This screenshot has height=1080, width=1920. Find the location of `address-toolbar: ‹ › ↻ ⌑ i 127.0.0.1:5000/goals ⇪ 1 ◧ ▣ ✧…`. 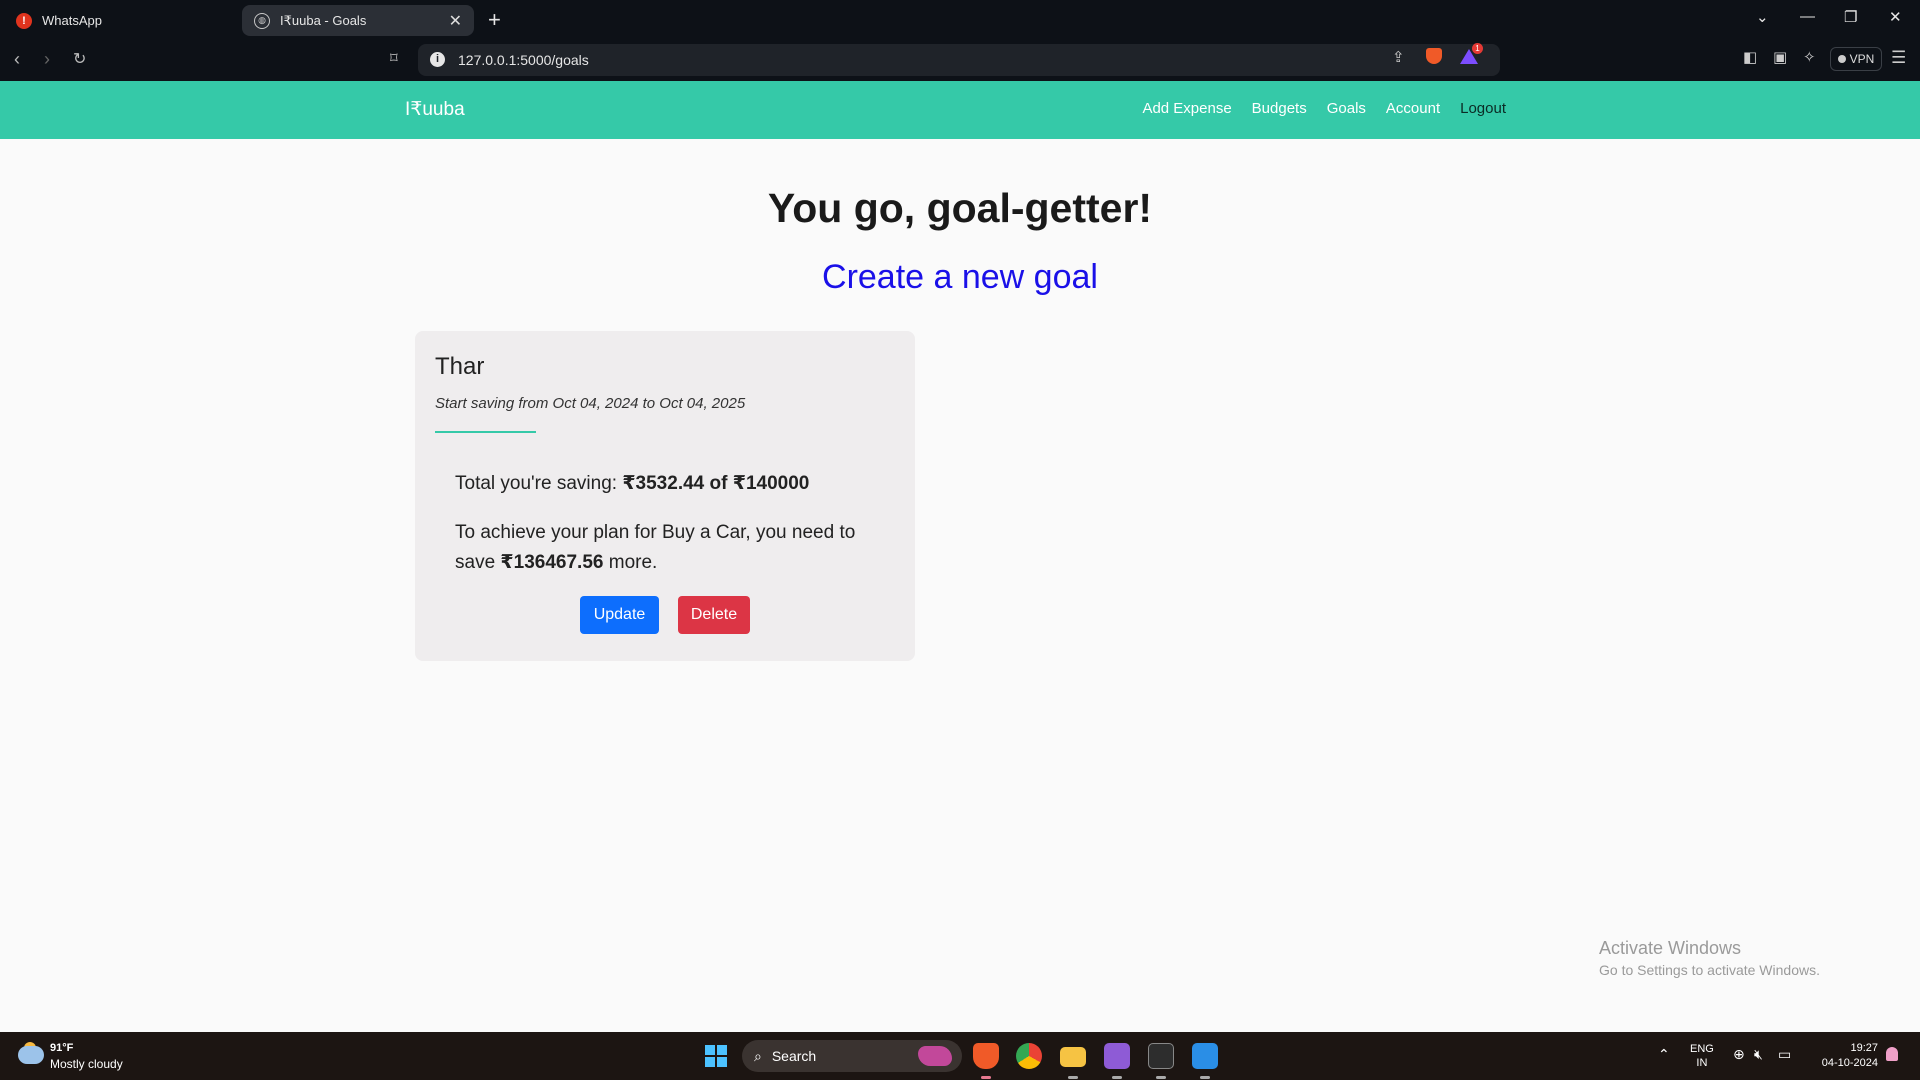

address-toolbar: ‹ › ↻ ⌑ i 127.0.0.1:5000/goals ⇪ 1 ◧ ▣ ✧… is located at coordinates (960, 60).